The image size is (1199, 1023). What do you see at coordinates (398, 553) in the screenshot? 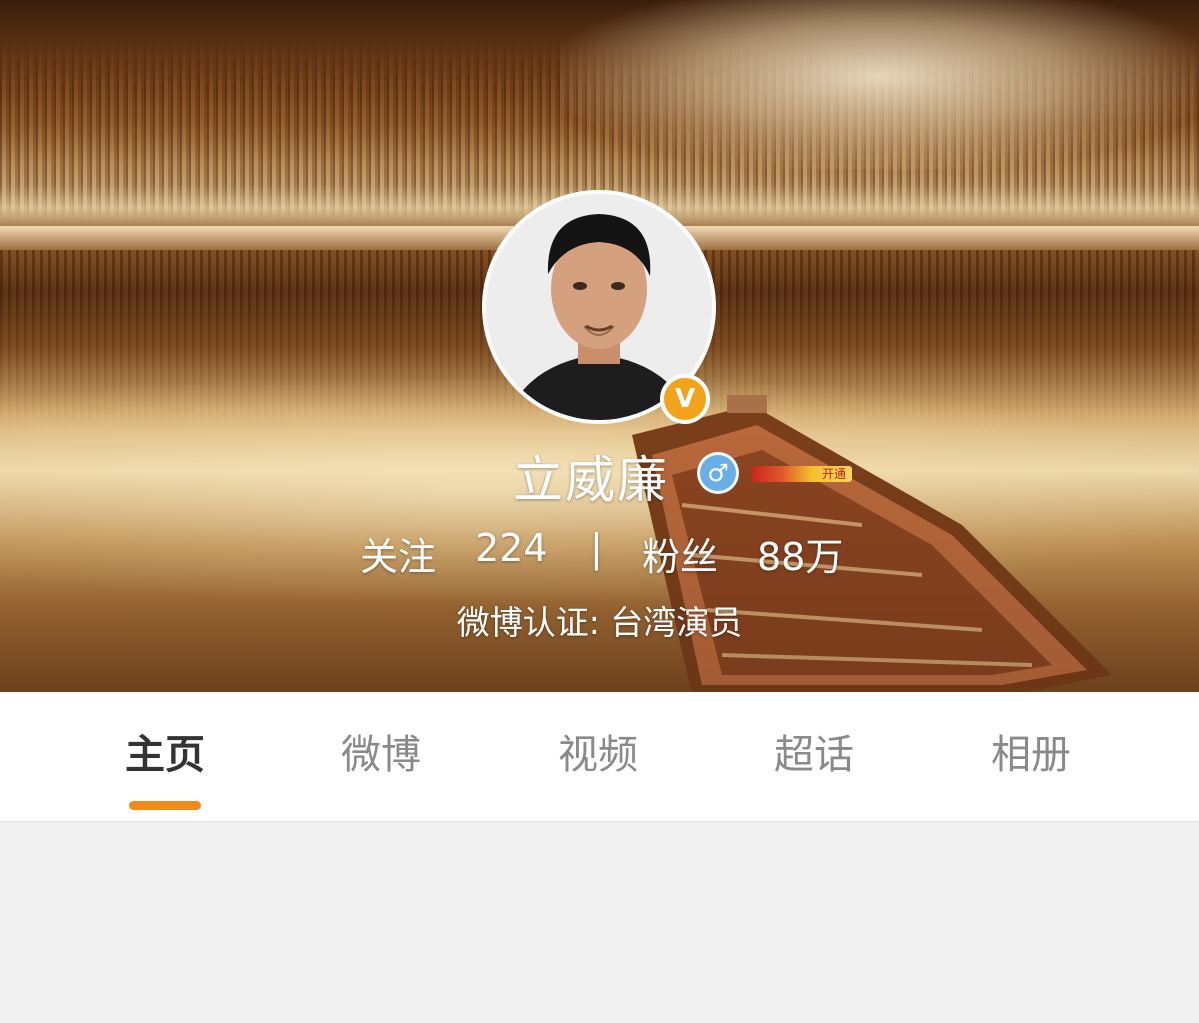
I see `following-label: 关注` at bounding box center [398, 553].